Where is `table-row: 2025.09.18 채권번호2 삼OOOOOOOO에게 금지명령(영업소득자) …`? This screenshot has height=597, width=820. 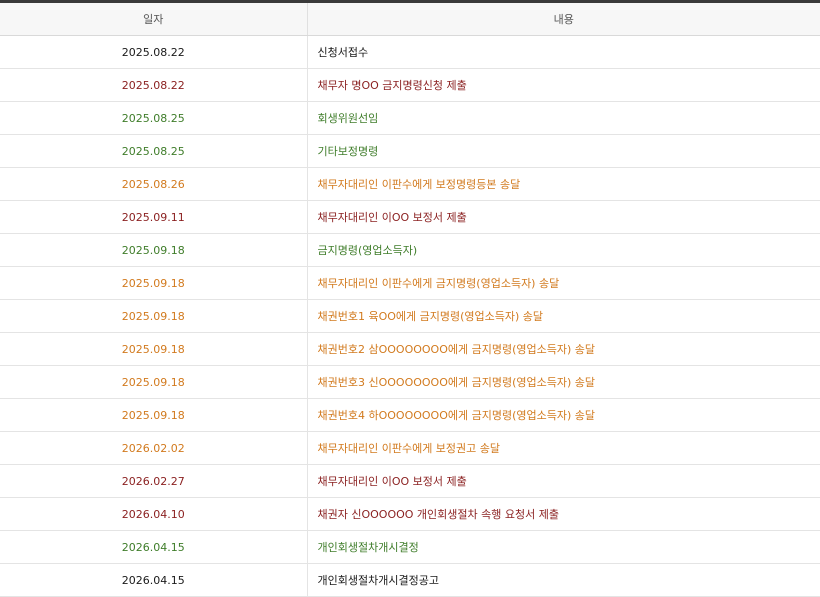
table-row: 2025.09.18 채권번호2 삼OOOOOOOO에게 금지명령(영업소득자) … is located at coordinates (410, 349).